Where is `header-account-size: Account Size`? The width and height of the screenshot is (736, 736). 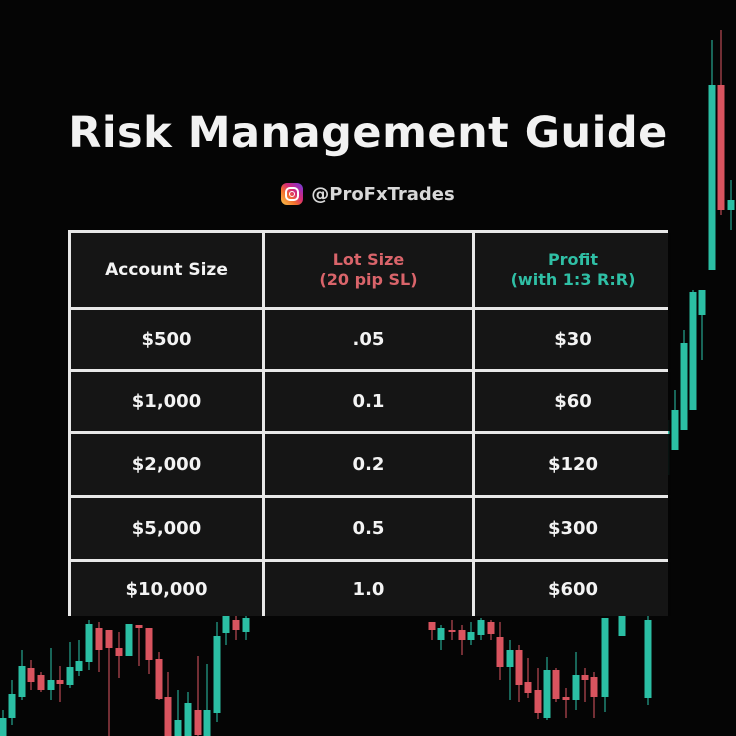
header-account-size: Account Size is located at coordinates (166, 270).